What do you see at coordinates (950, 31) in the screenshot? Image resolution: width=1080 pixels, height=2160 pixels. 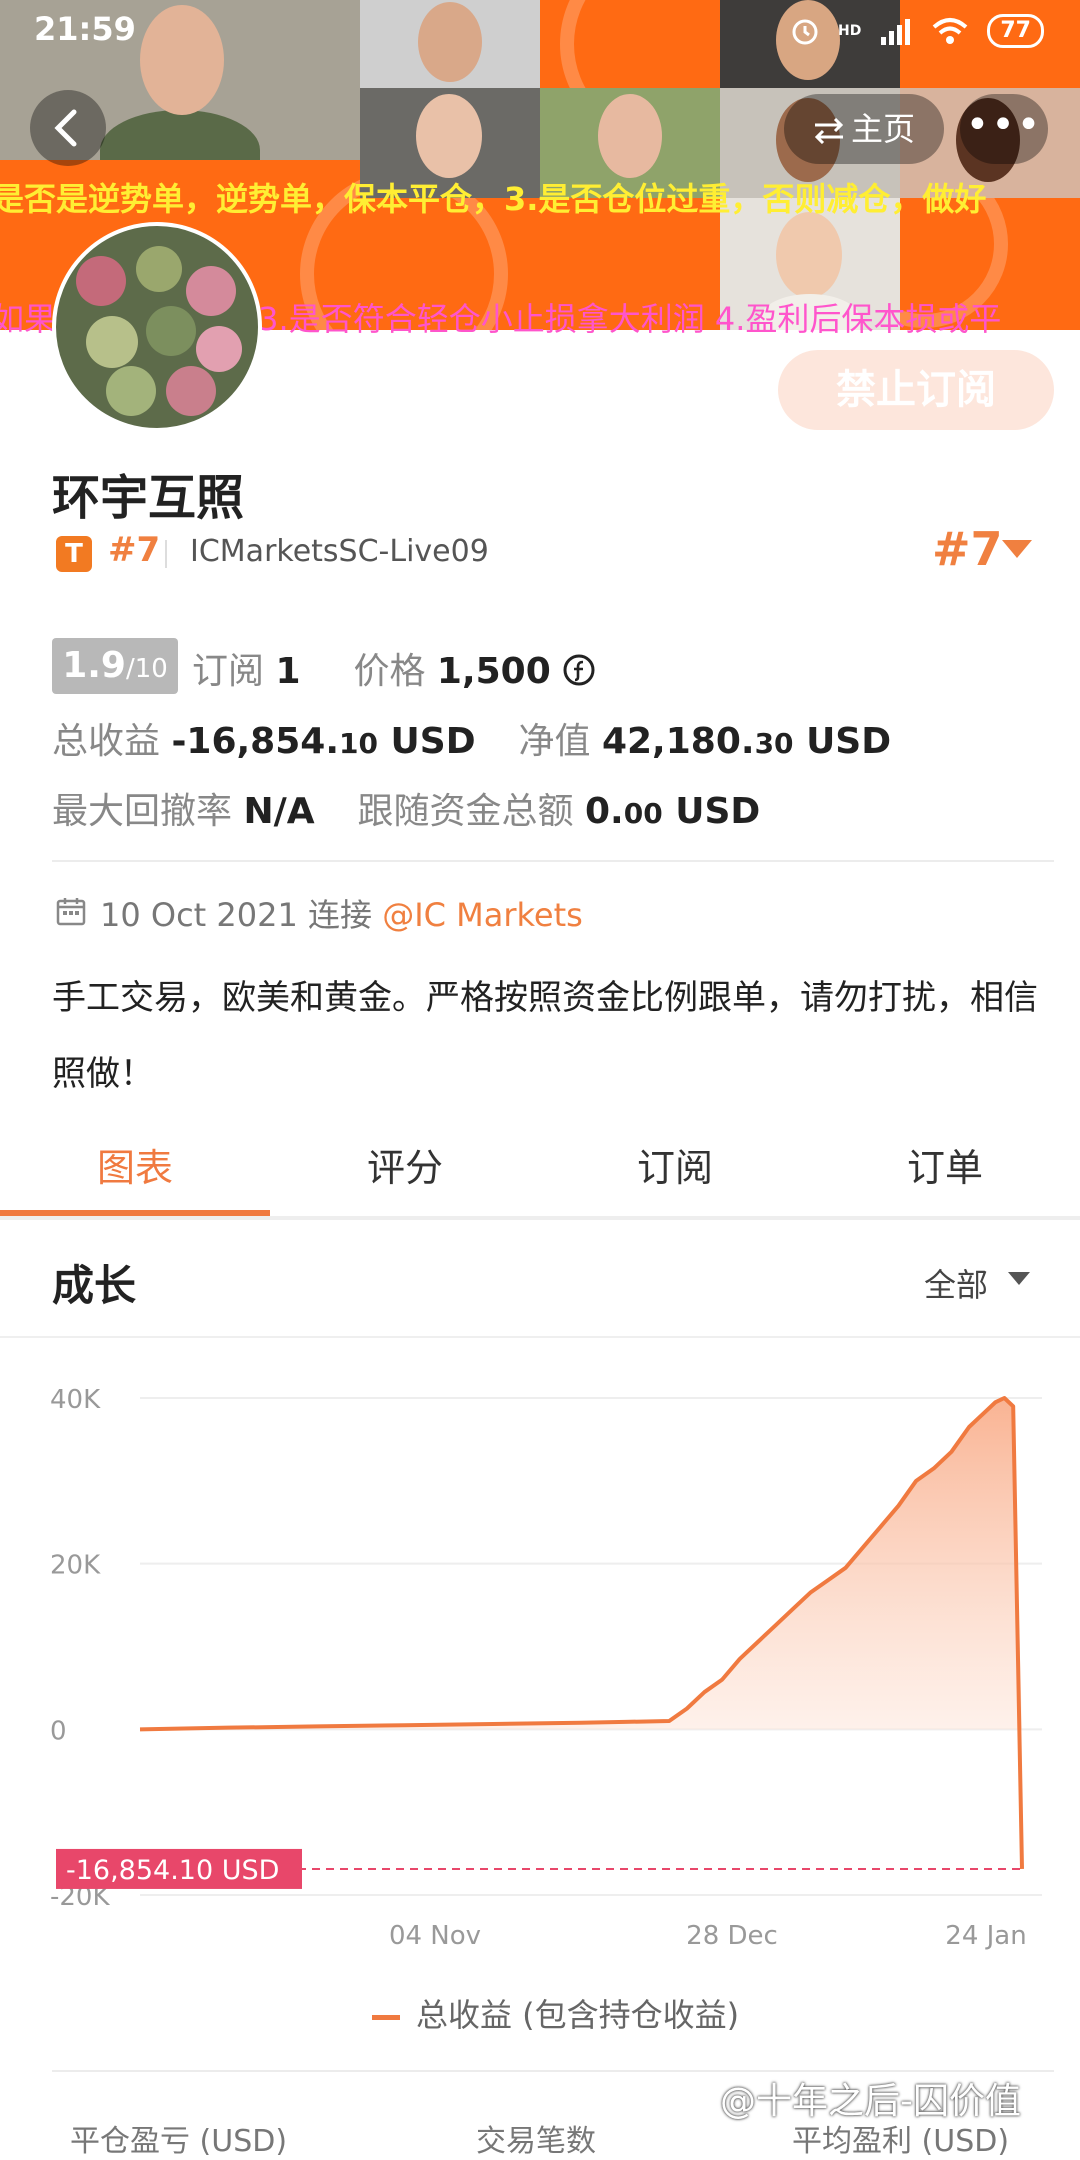 I see `wifi-icon` at bounding box center [950, 31].